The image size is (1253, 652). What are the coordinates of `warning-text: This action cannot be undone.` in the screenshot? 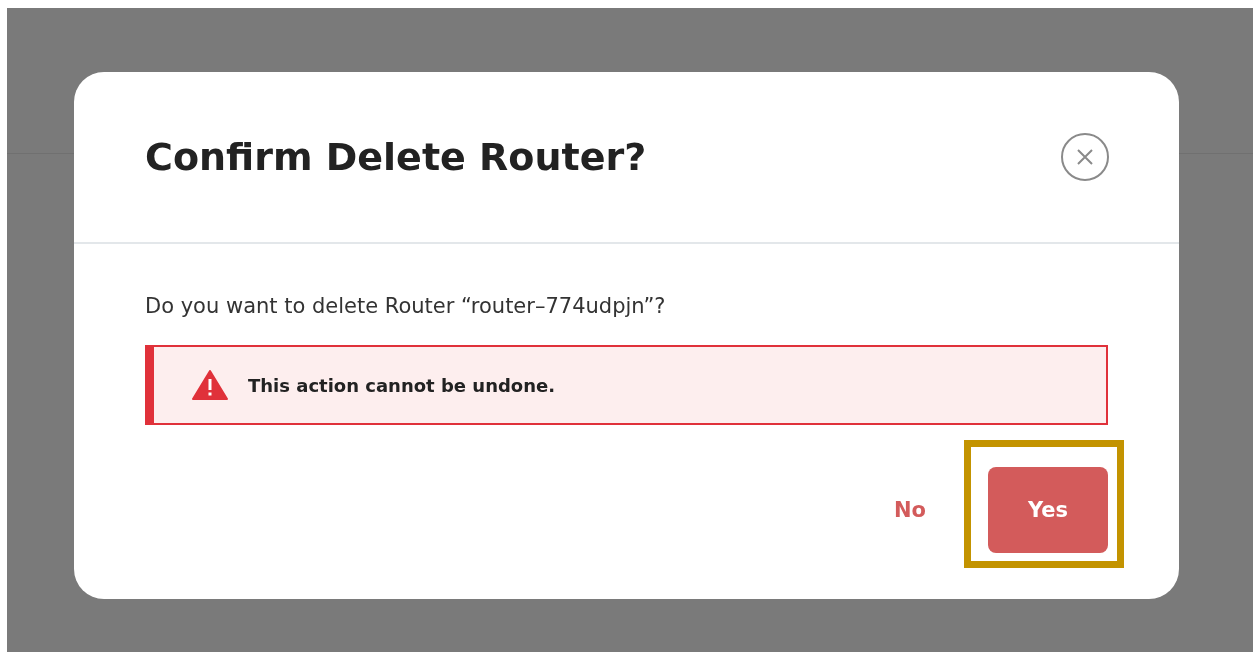 It's located at (402, 385).